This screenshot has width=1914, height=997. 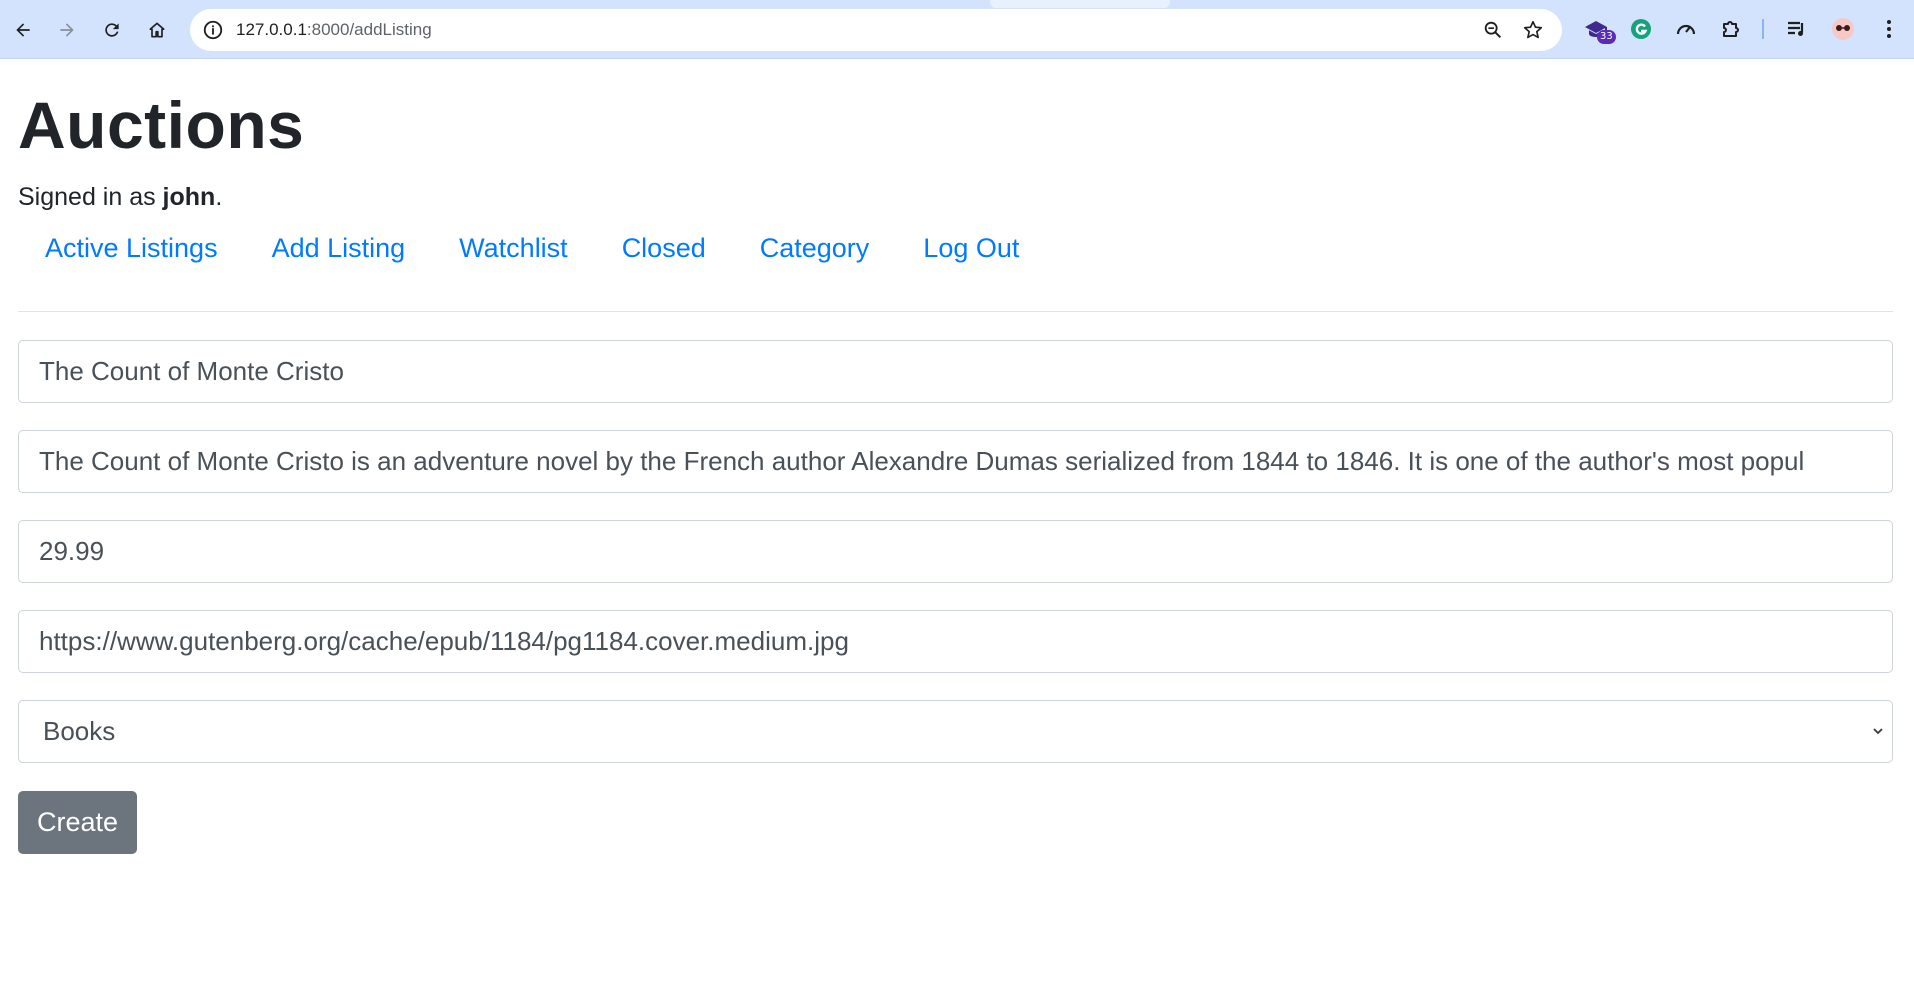 I want to click on url-text: 127.0.0.1:8000/addListing, so click(x=334, y=30).